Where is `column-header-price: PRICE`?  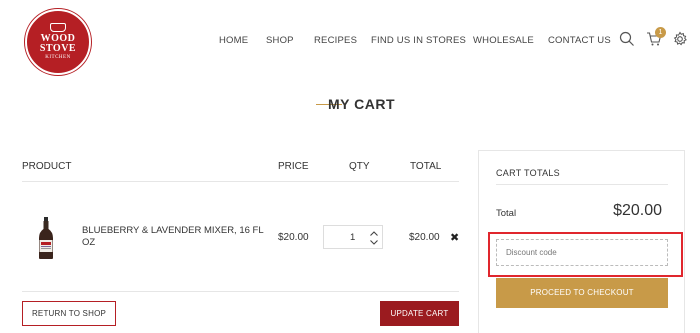
column-header-price: PRICE is located at coordinates (293, 166).